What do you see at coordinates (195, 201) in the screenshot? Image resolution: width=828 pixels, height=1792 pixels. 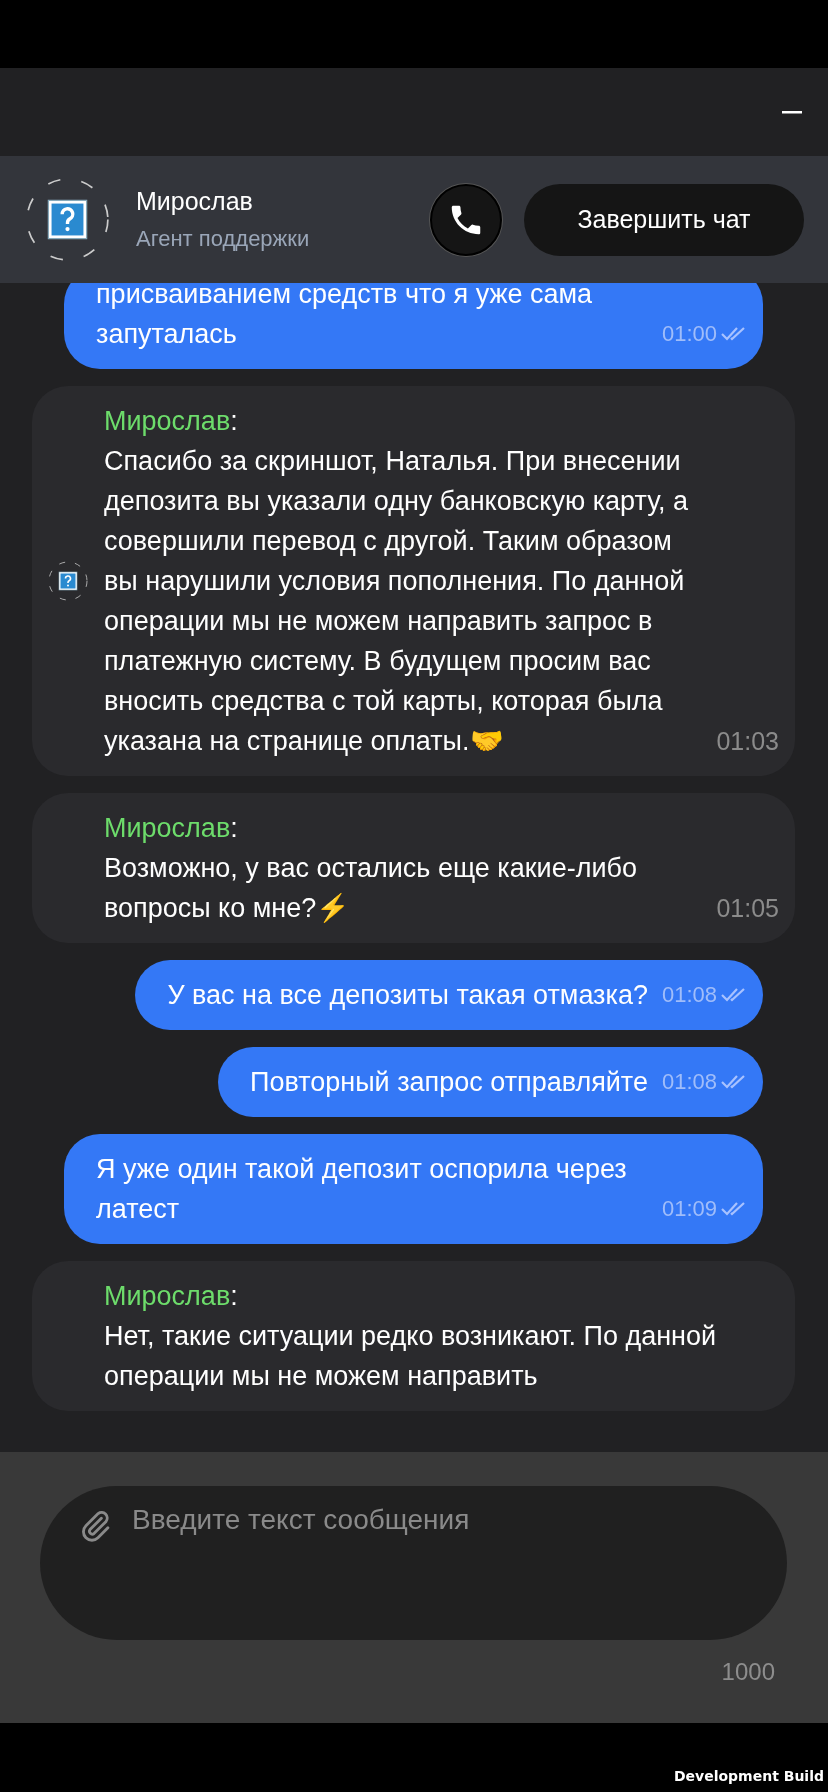 I see `agent-name: Мирослав` at bounding box center [195, 201].